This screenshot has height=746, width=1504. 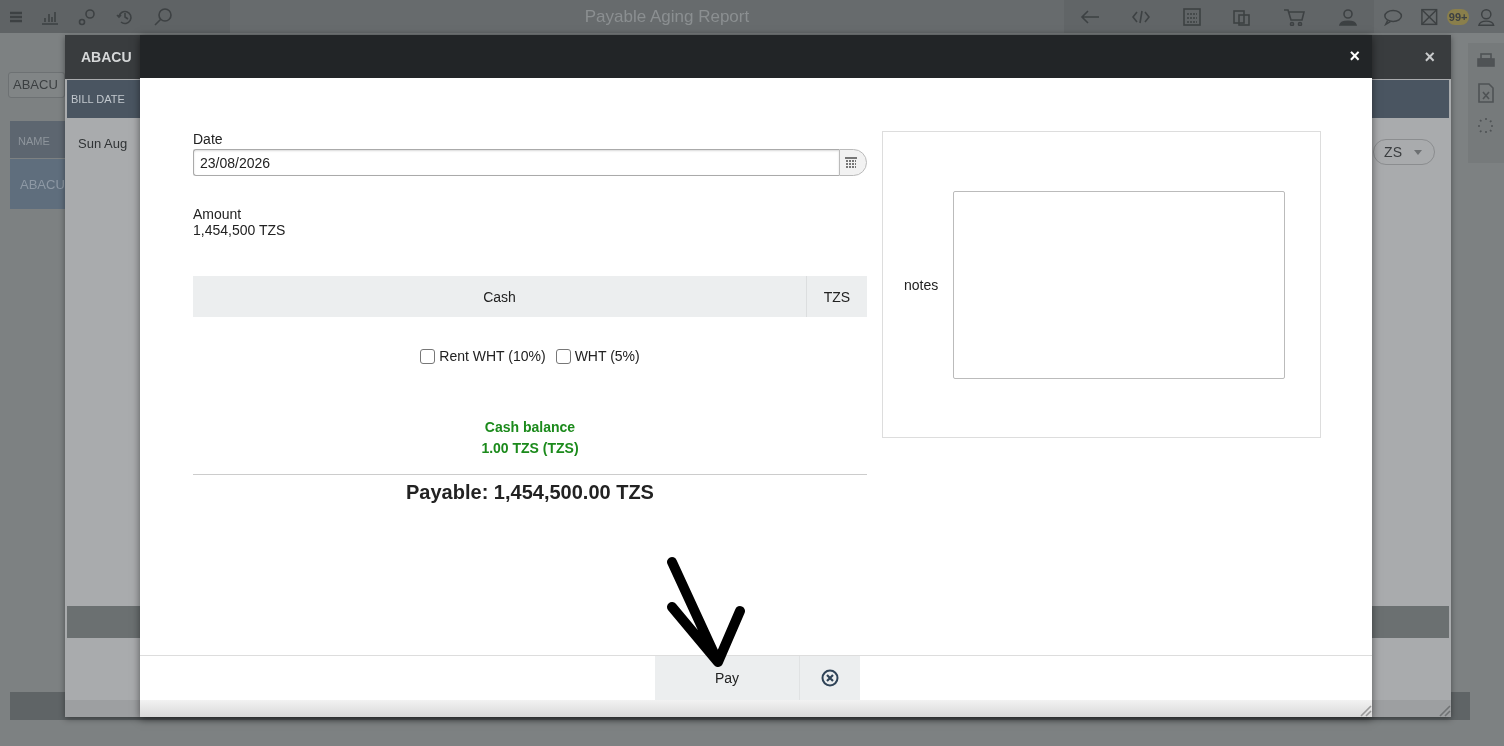 I want to click on table-cell: Sun Aug, so click(x=103, y=143).